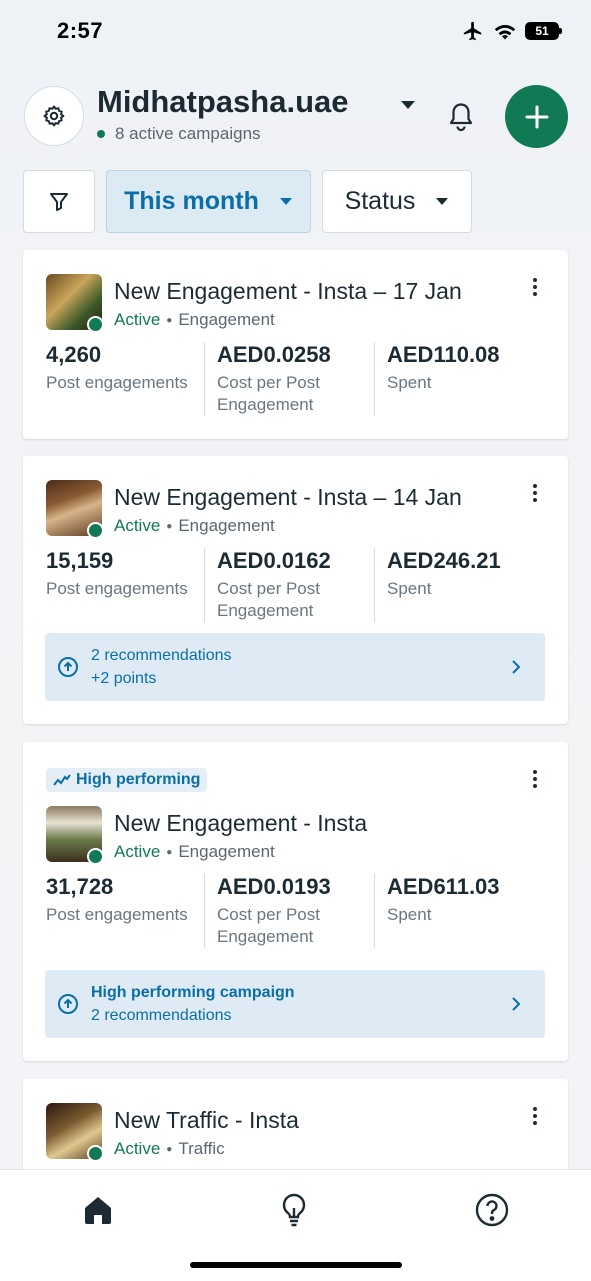 The image size is (591, 1281). I want to click on settings-button, so click(54, 116).